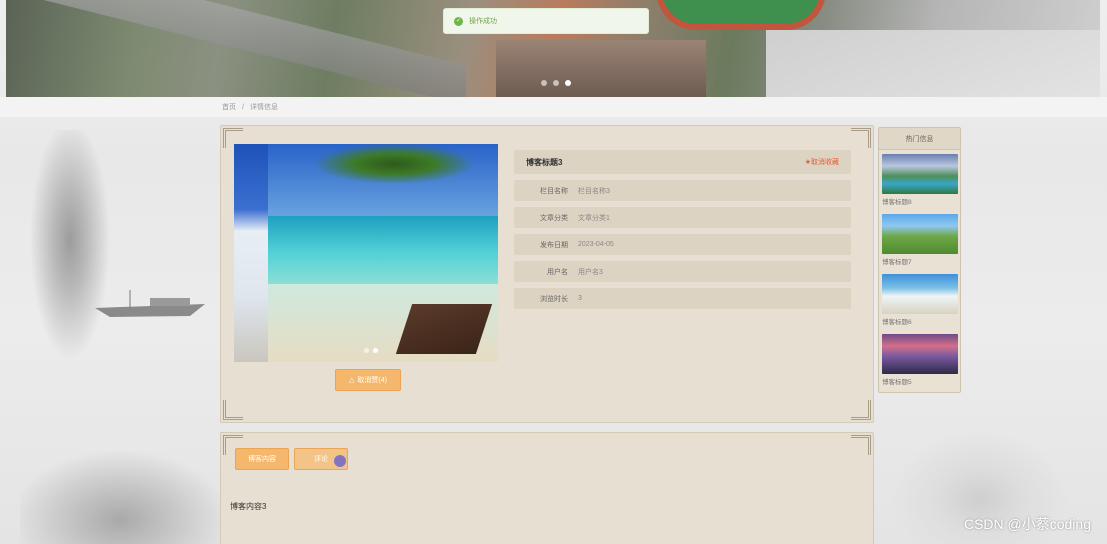 The width and height of the screenshot is (1107, 544). Describe the element at coordinates (920, 201) in the screenshot. I see `hot-item-label: 博客标题8` at that location.